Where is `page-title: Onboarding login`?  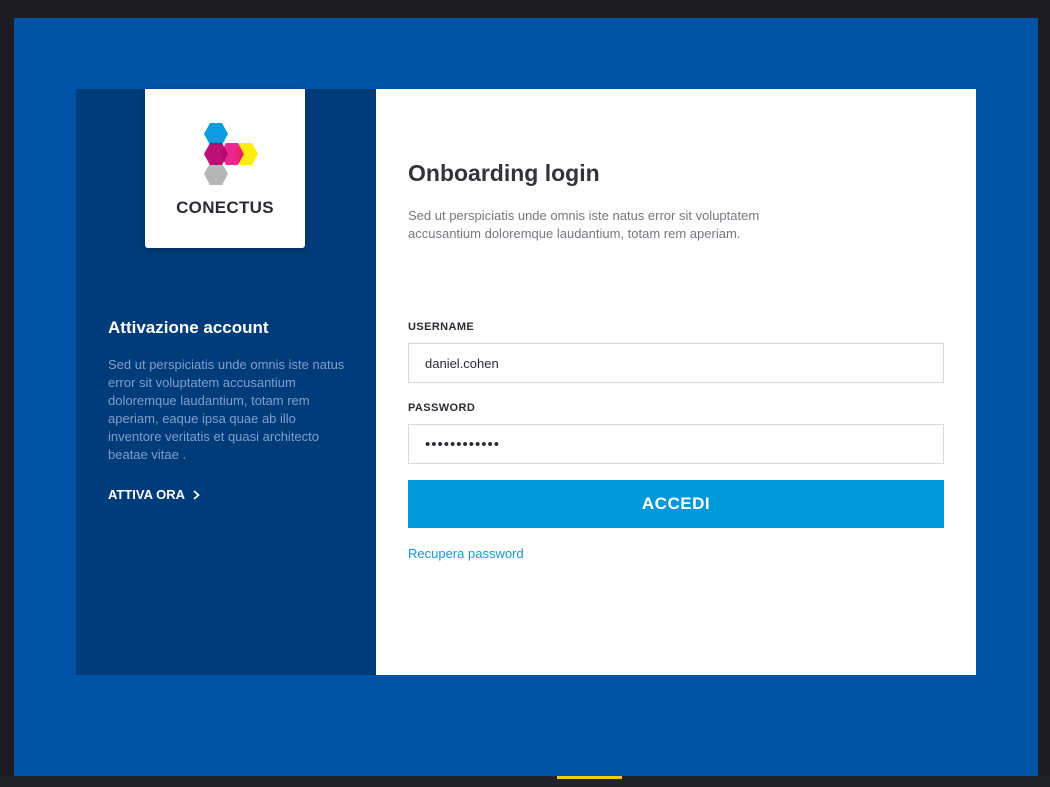
page-title: Onboarding login is located at coordinates (504, 173).